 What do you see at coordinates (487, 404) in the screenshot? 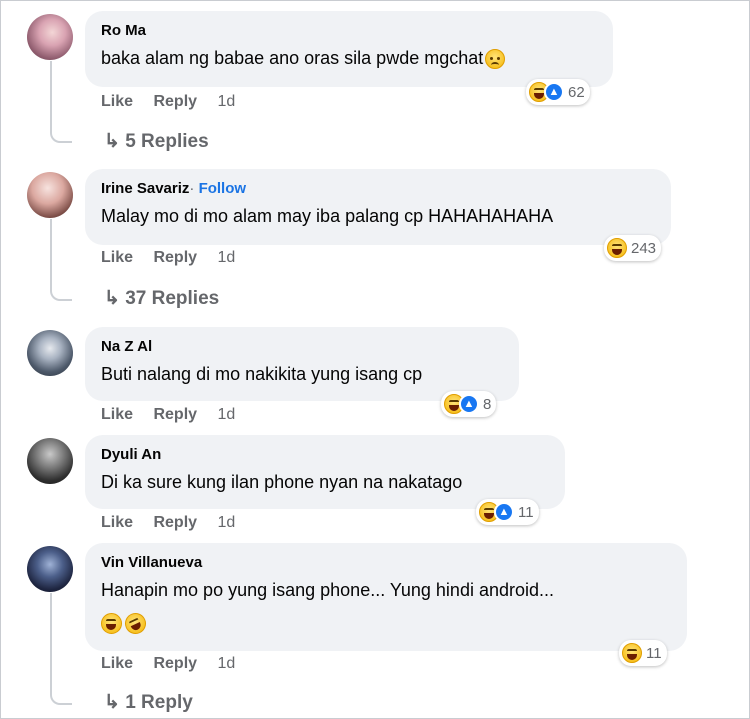
I see `reaction-count: 8` at bounding box center [487, 404].